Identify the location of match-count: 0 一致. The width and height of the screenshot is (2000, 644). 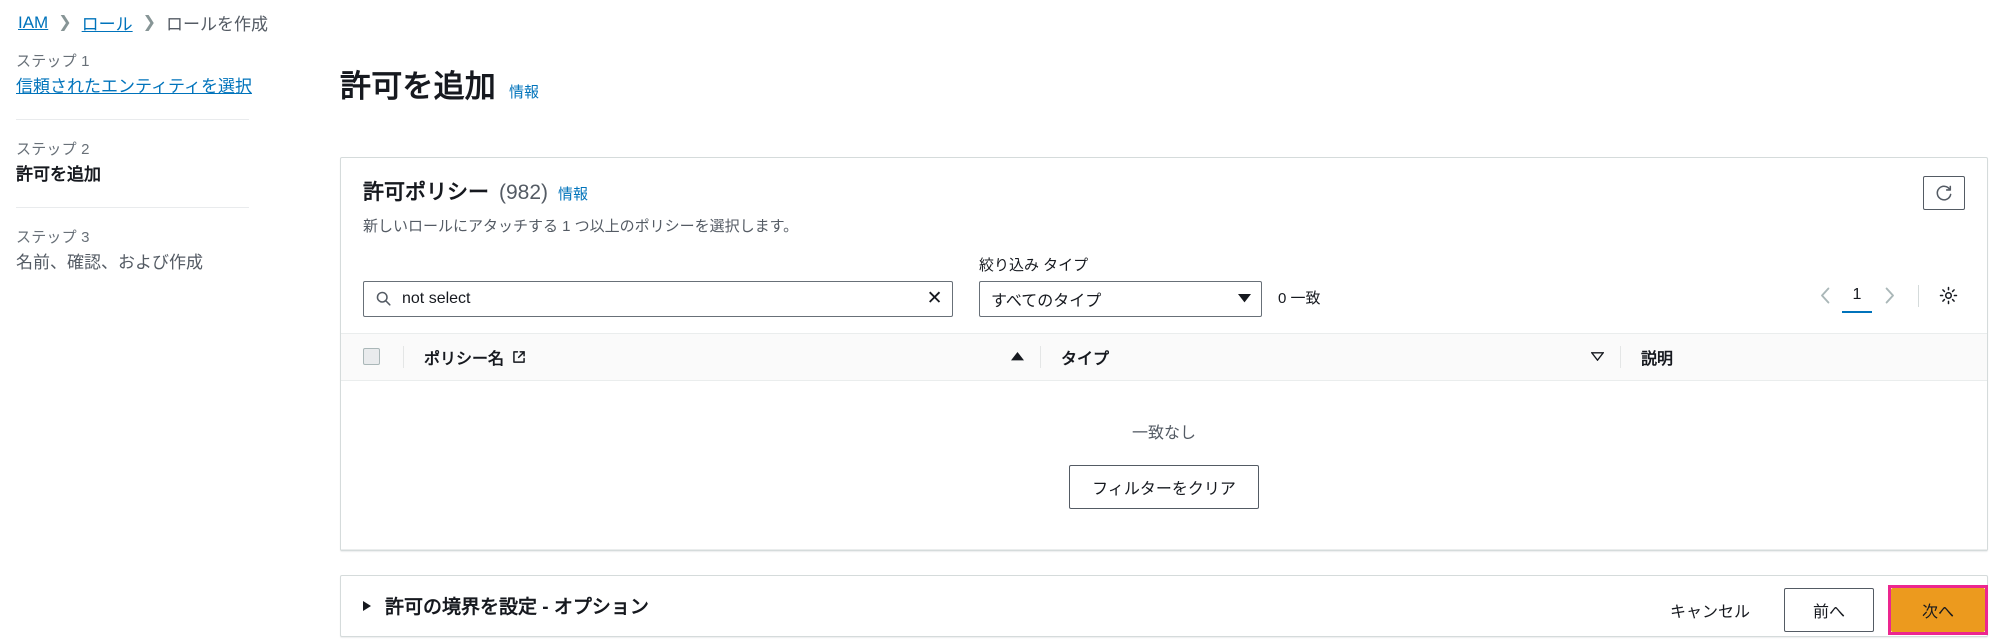
(1299, 298).